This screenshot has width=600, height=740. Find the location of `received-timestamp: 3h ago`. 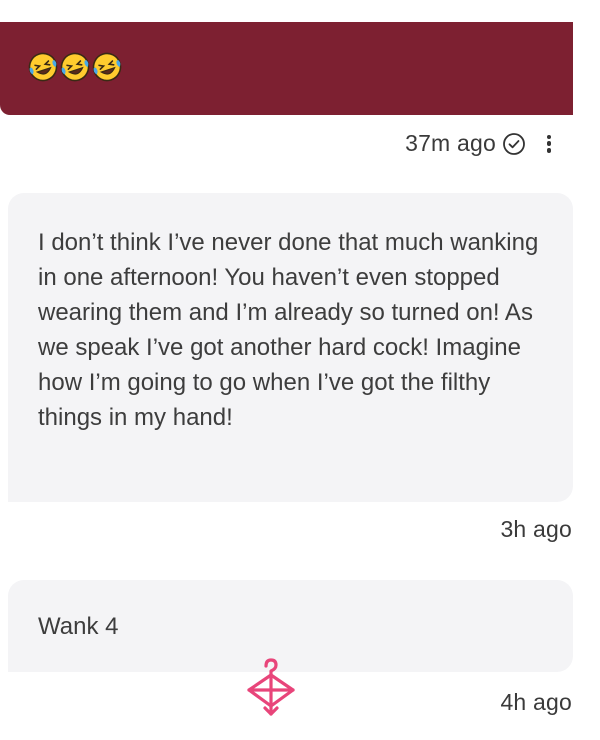

received-timestamp: 3h ago is located at coordinates (536, 529).